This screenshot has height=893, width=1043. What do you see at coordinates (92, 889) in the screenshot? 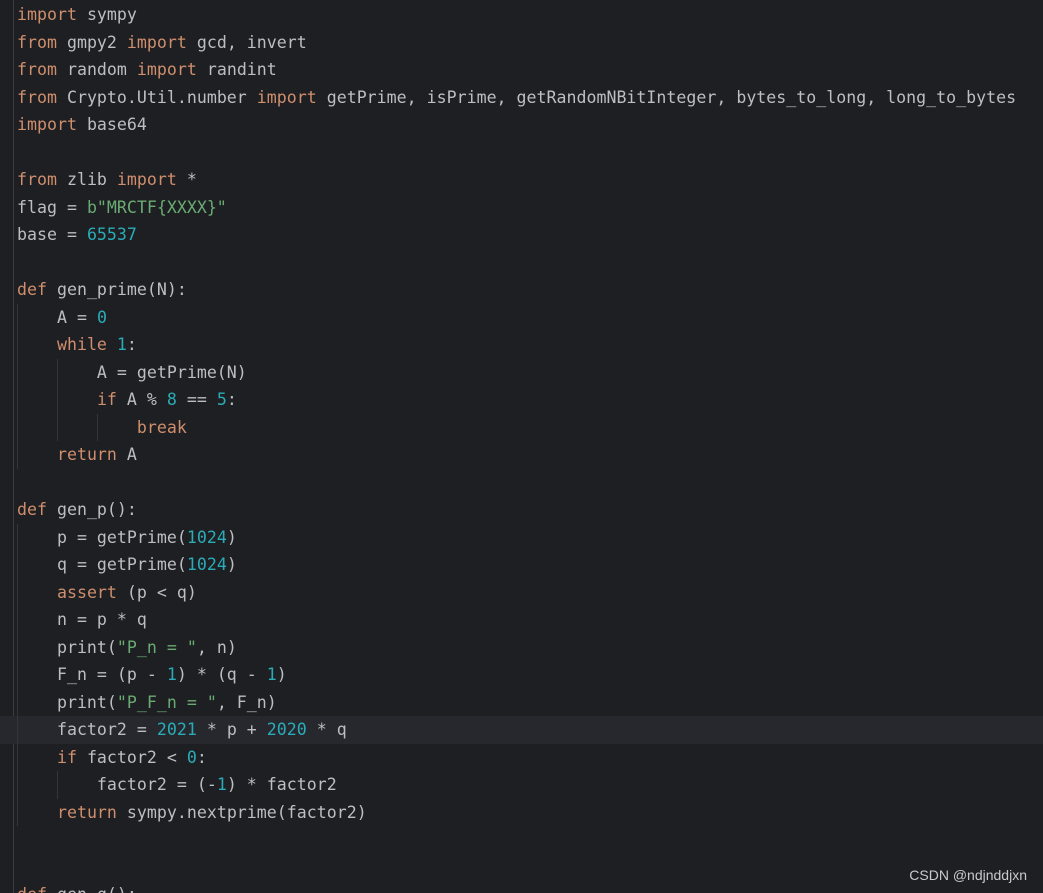
I see `code-token-text: gen_q():` at bounding box center [92, 889].